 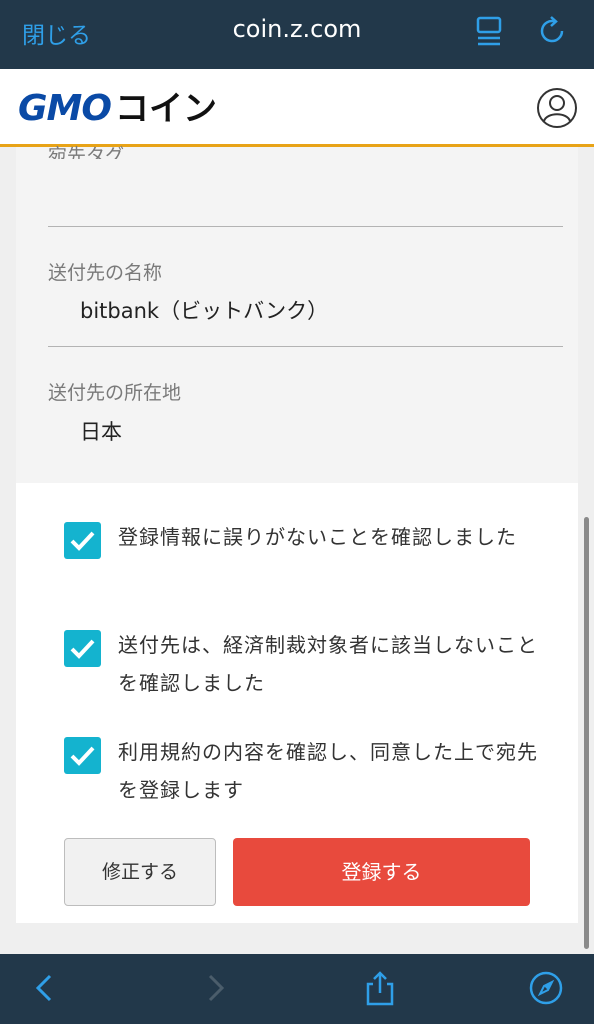 What do you see at coordinates (56, 33) in the screenshot?
I see `close-button: 閉じる` at bounding box center [56, 33].